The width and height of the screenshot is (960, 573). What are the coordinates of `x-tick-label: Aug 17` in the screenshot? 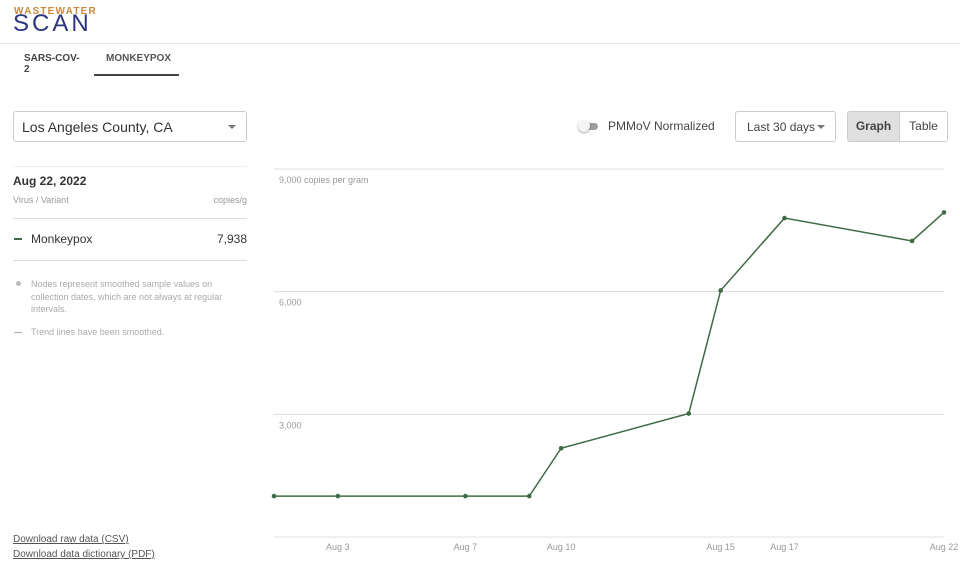 It's located at (784, 547).